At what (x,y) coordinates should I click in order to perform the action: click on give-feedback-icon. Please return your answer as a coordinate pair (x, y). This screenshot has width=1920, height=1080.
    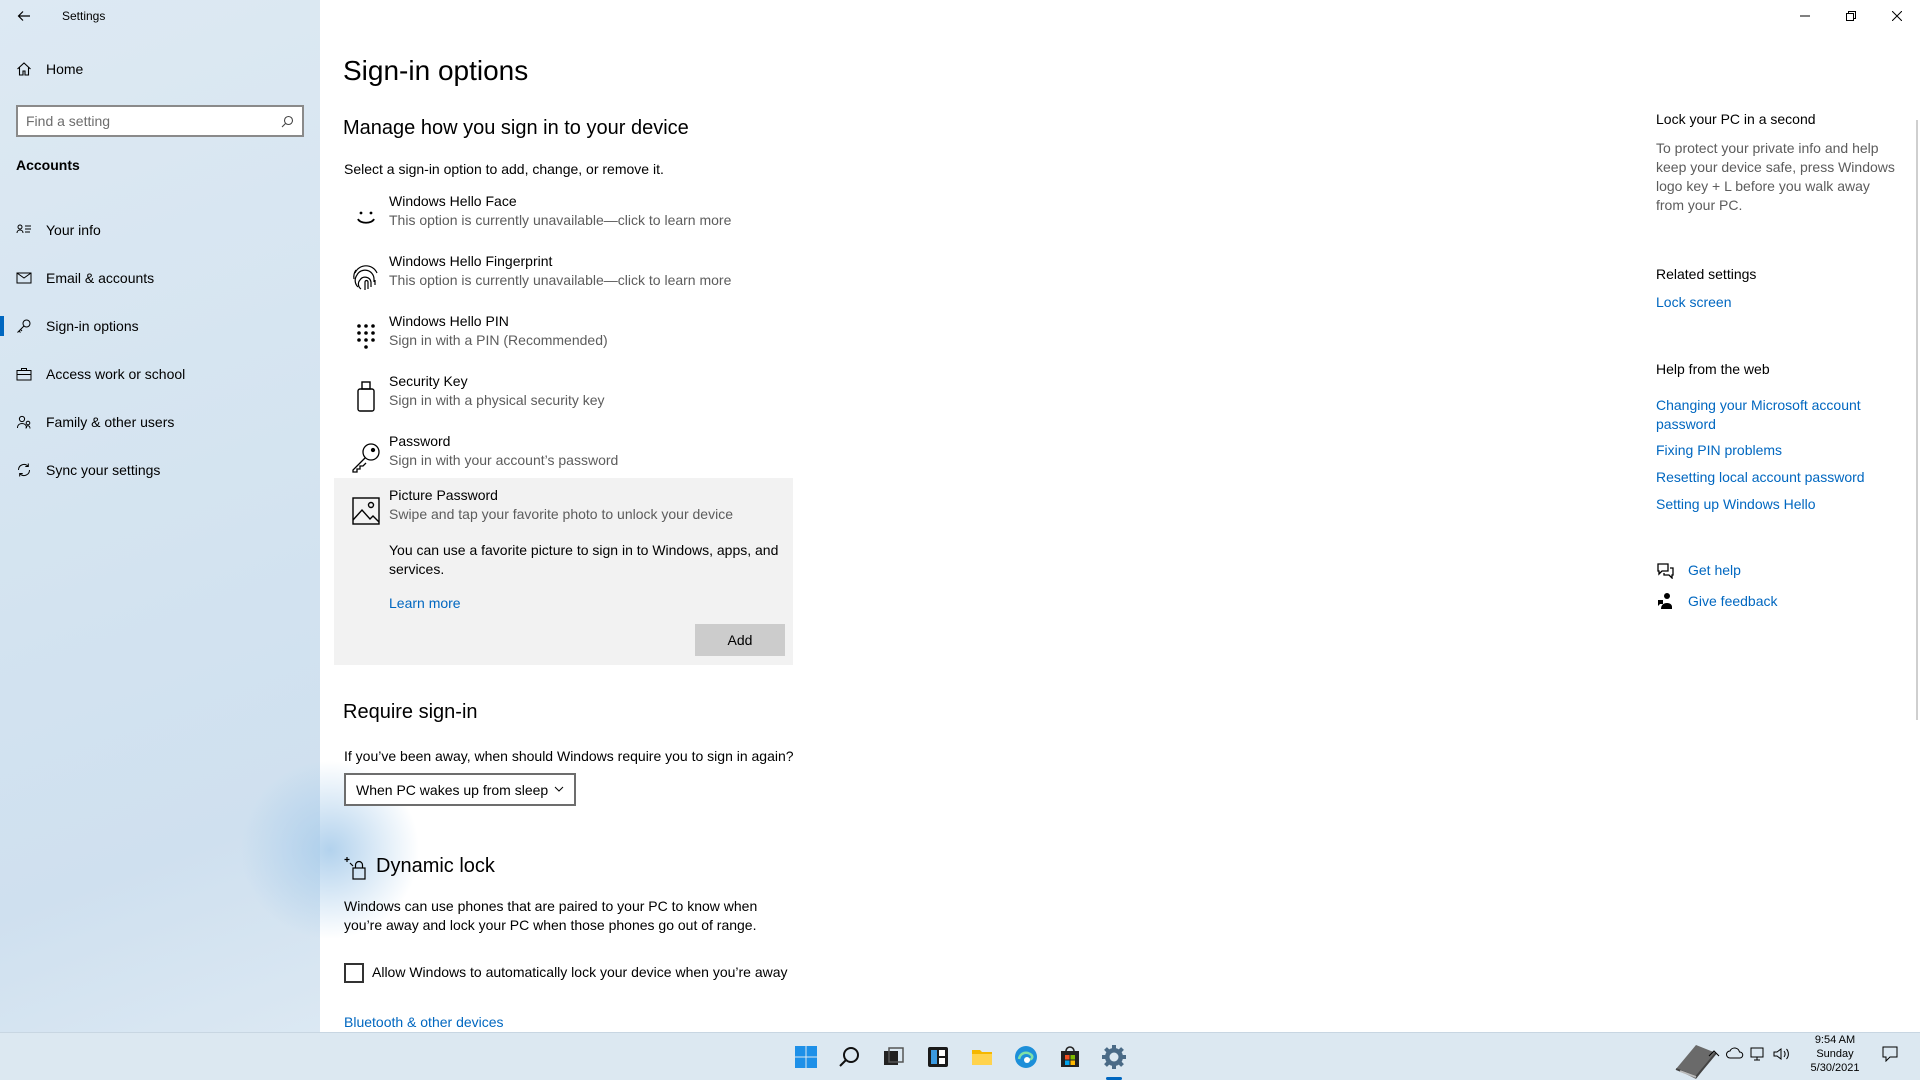
    Looking at the image, I should click on (1665, 601).